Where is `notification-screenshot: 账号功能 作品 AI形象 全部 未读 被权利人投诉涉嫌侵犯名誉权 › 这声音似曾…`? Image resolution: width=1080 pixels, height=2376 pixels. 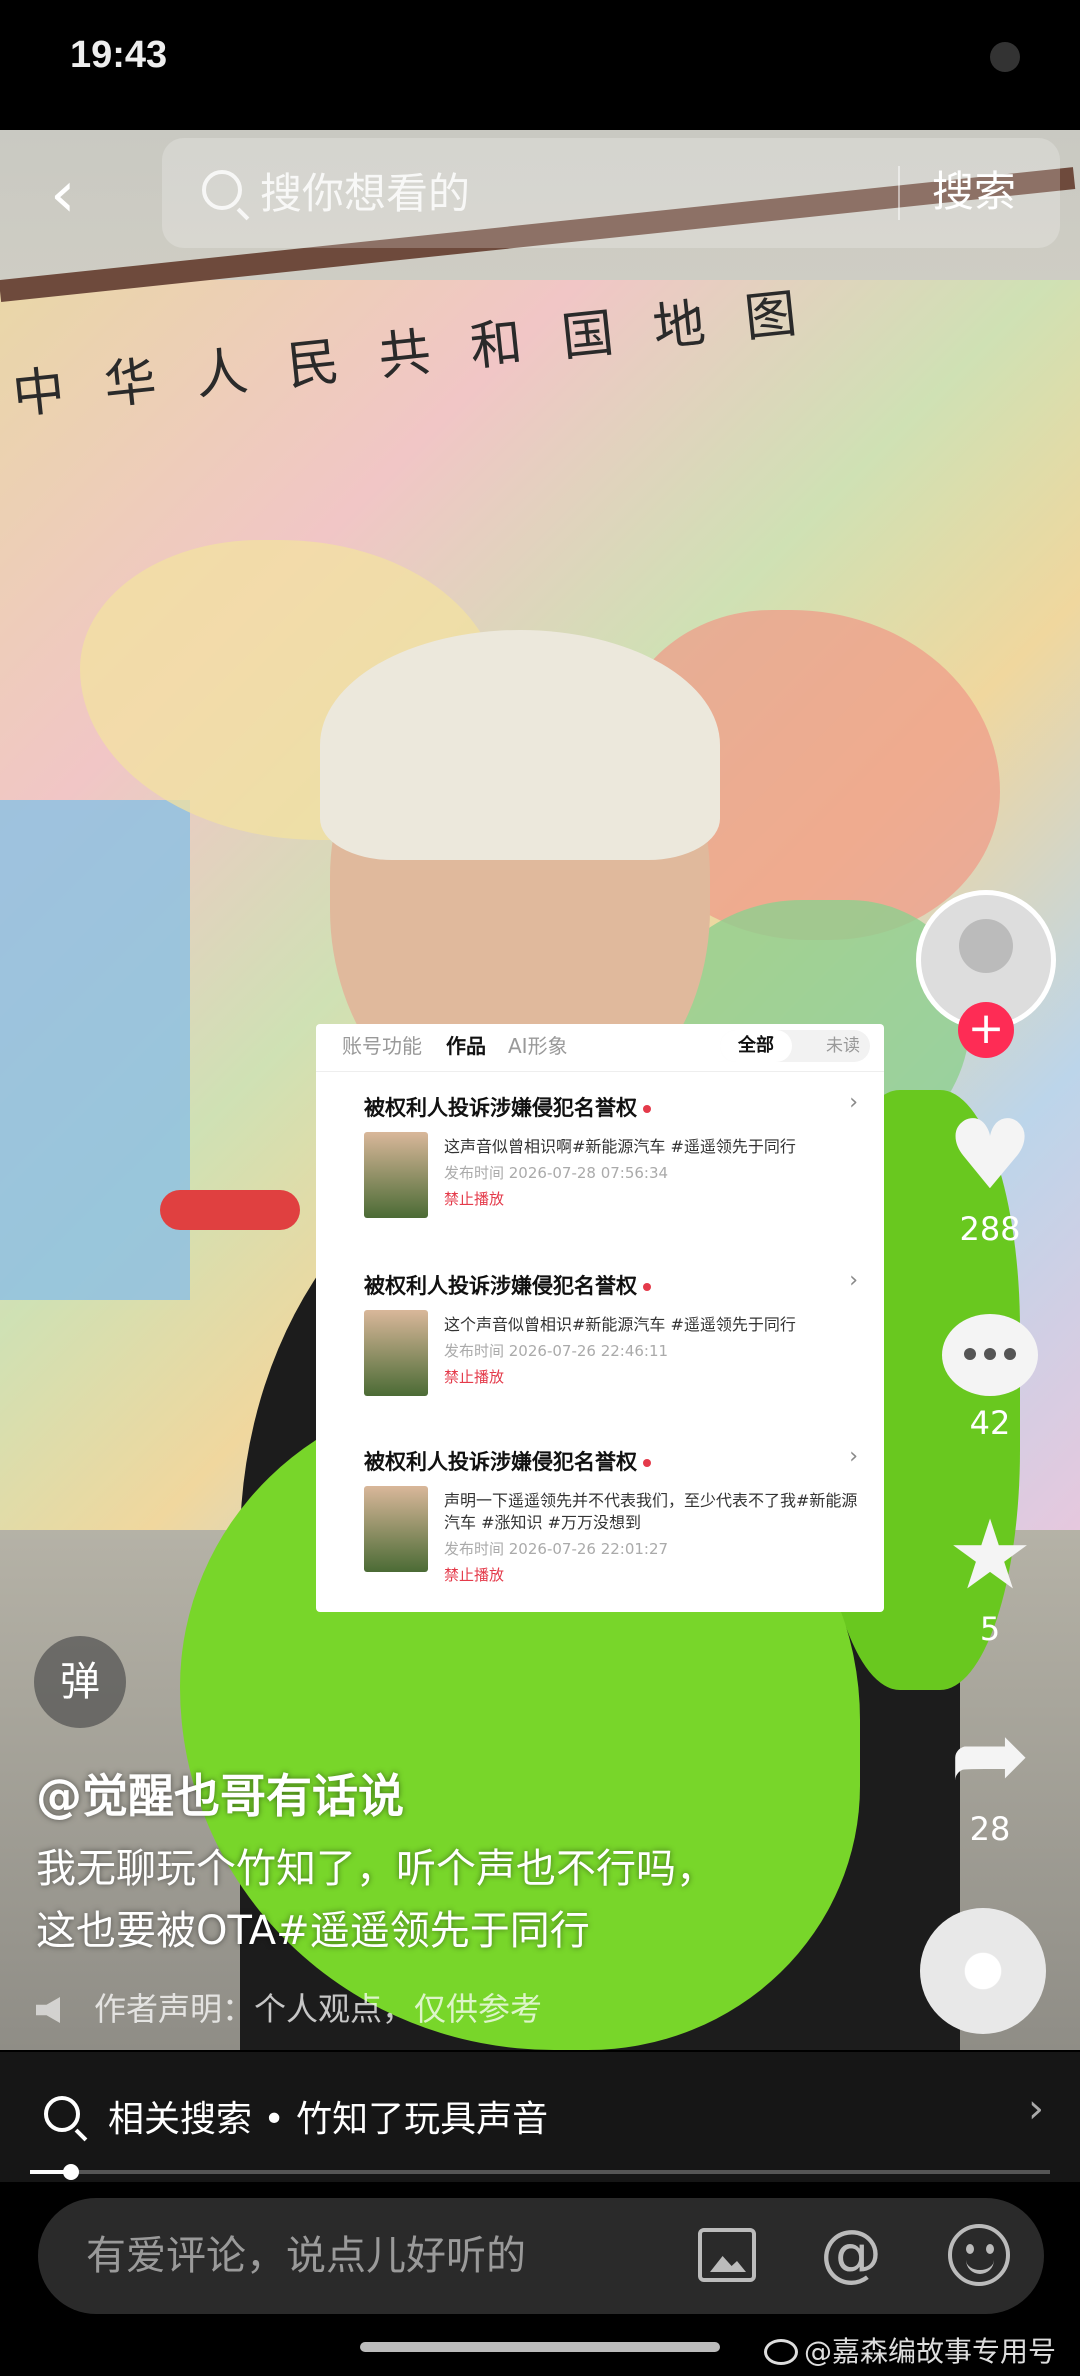
notification-screenshot: 账号功能 作品 AI形象 全部 未读 被权利人投诉涉嫌侵犯名誉权 › 这声音似曾… is located at coordinates (600, 1318).